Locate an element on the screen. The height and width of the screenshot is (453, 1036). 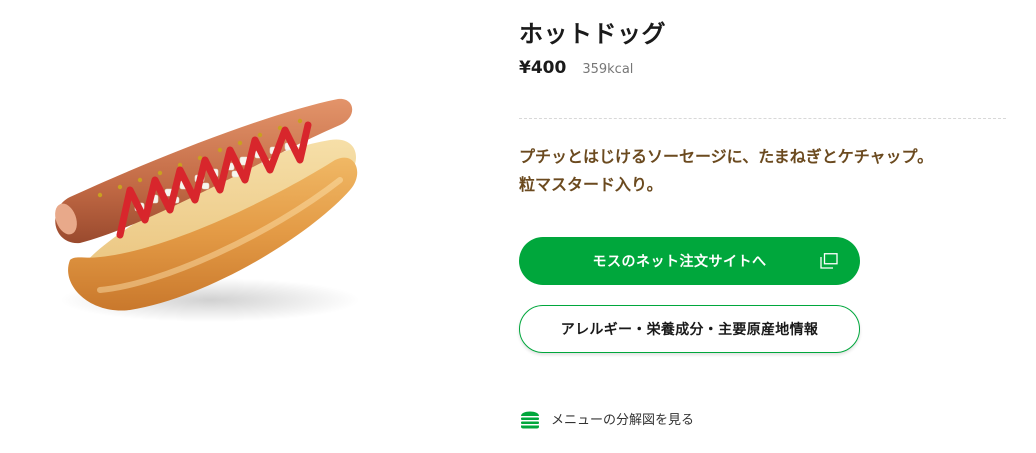
allergy-info-button-label: アレルギー・栄養成分・主要原産地情報 is located at coordinates (689, 330).